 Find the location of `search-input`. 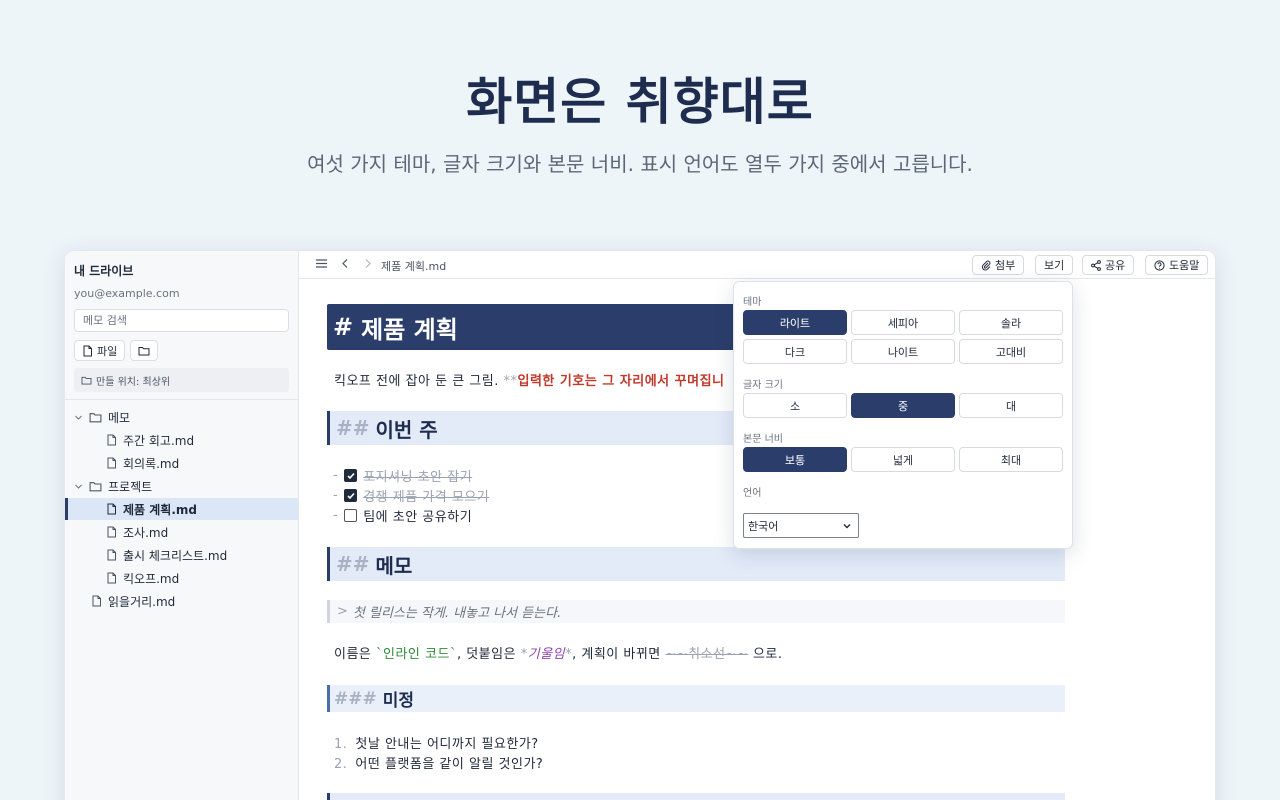

search-input is located at coordinates (181, 320).